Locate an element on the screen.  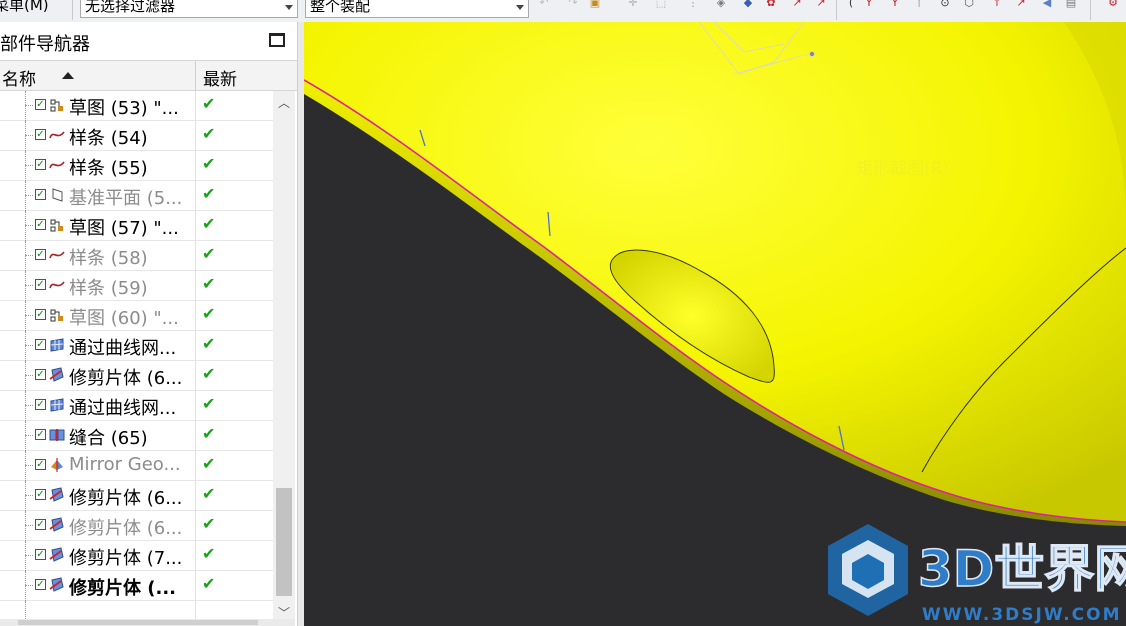
feature-row: ✓ 修剪片体 (... ✔ is located at coordinates (136, 586).